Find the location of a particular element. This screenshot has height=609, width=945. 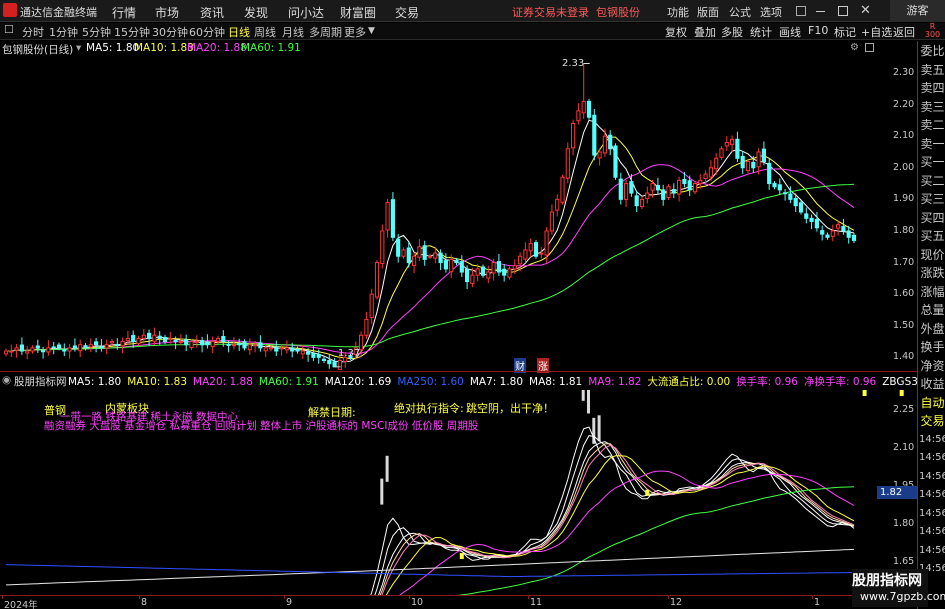

login-status: 证券交易未登录 包钢股份 is located at coordinates (576, 12).